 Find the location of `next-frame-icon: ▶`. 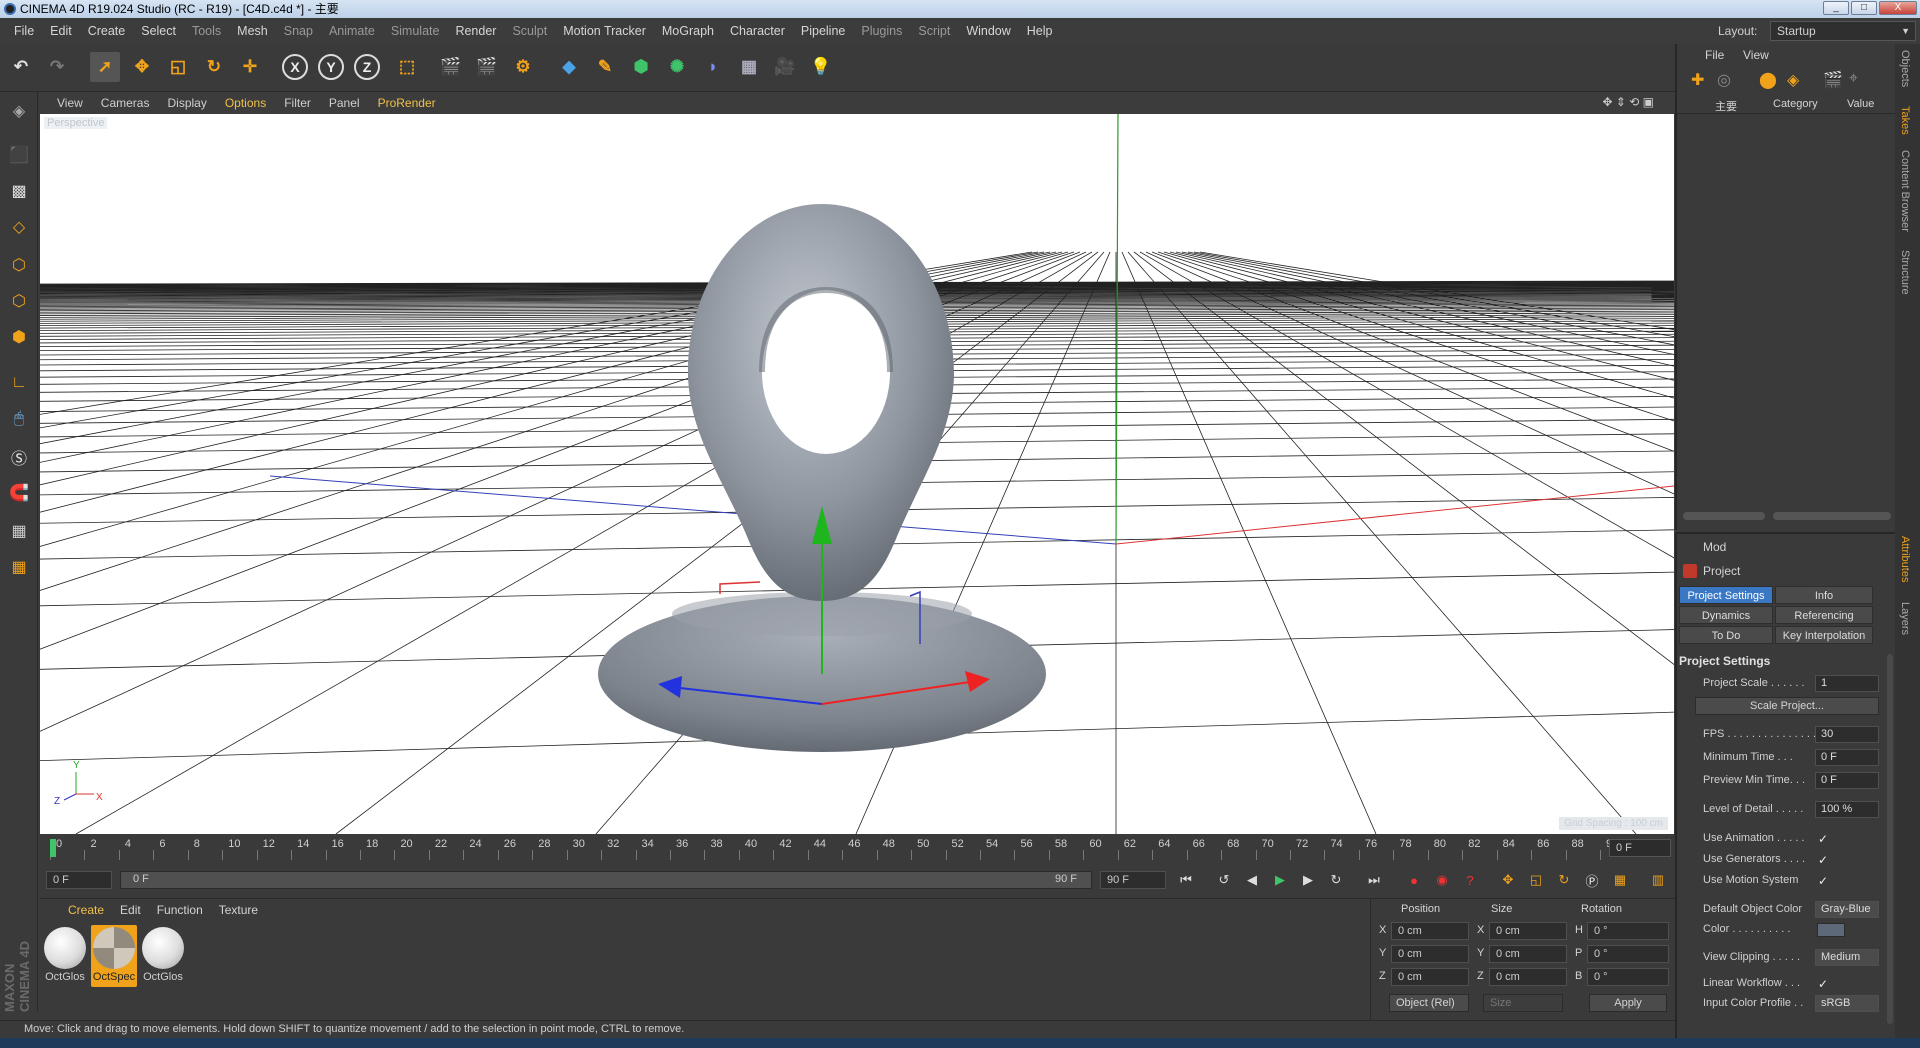

next-frame-icon: ▶ is located at coordinates (1308, 880).